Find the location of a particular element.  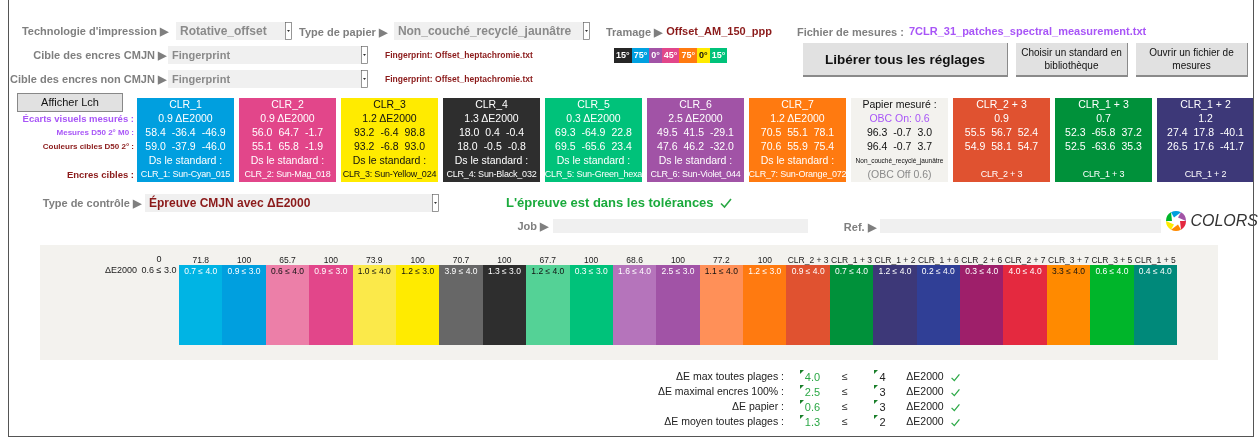

coverage-label: 67.7 is located at coordinates (548, 260).